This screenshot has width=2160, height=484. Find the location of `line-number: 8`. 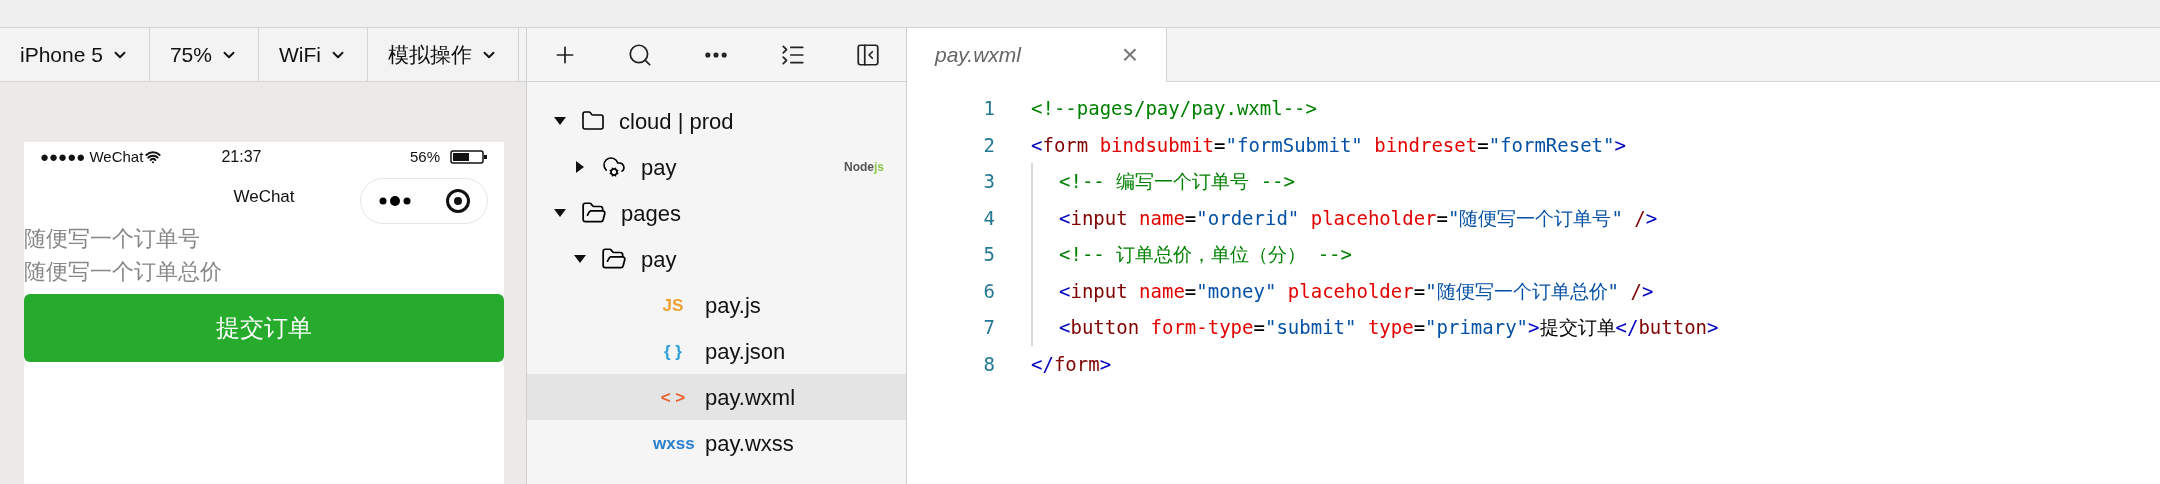

line-number: 8 is located at coordinates (989, 364).